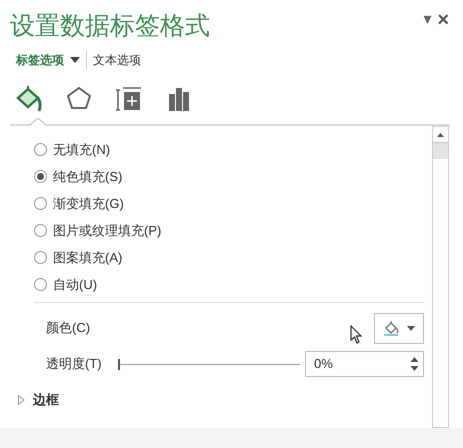  I want to click on radio-label: 纯色填充(S), so click(87, 176).